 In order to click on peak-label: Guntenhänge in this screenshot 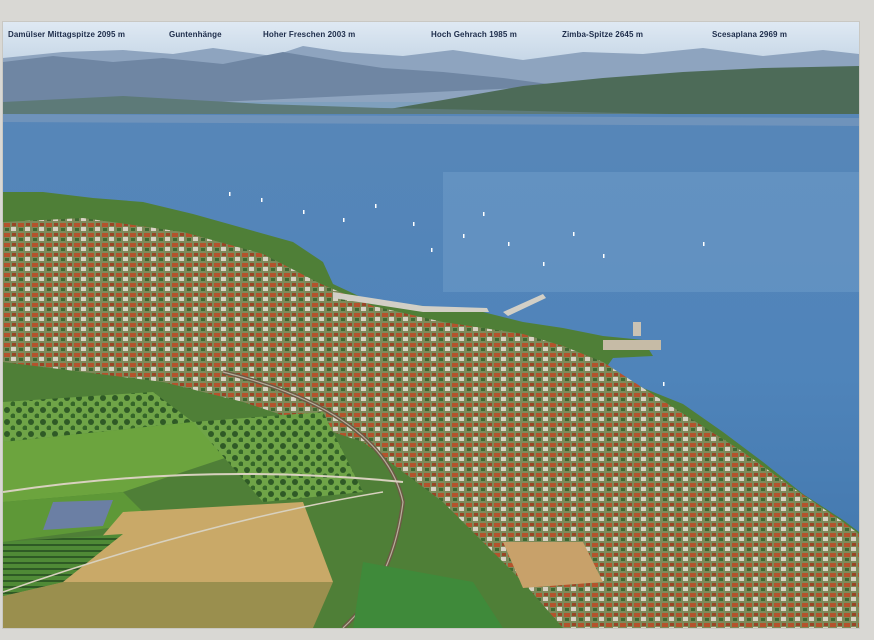, I will do `click(195, 34)`.